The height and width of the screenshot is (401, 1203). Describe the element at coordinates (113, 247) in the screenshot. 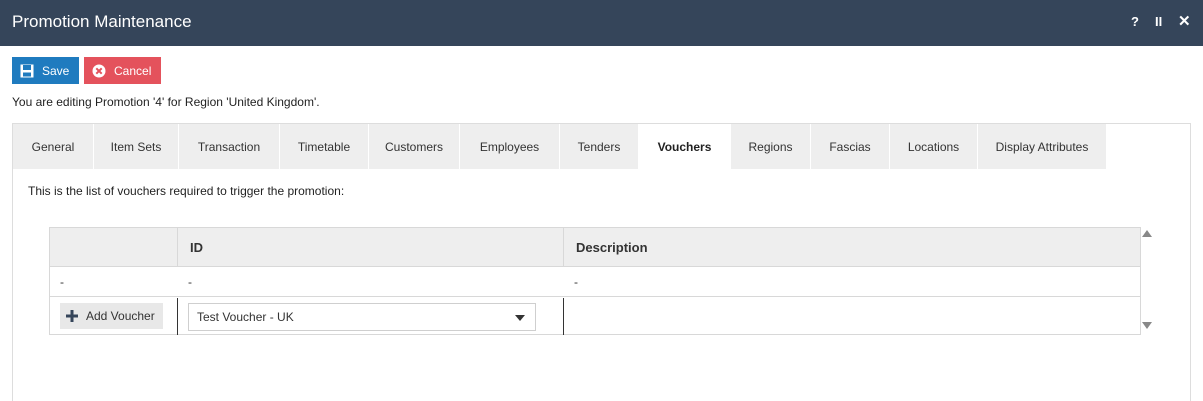

I see `header-action` at that location.